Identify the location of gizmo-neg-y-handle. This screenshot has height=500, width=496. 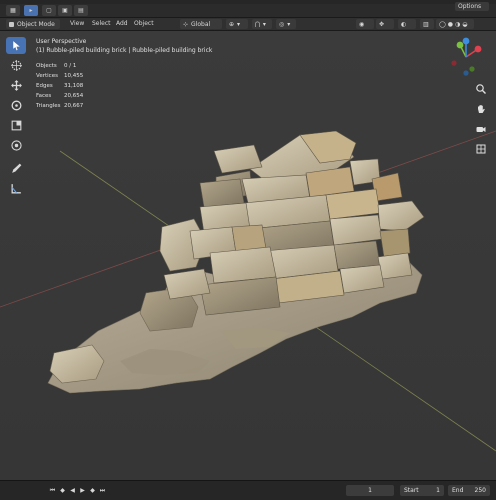
(472, 69).